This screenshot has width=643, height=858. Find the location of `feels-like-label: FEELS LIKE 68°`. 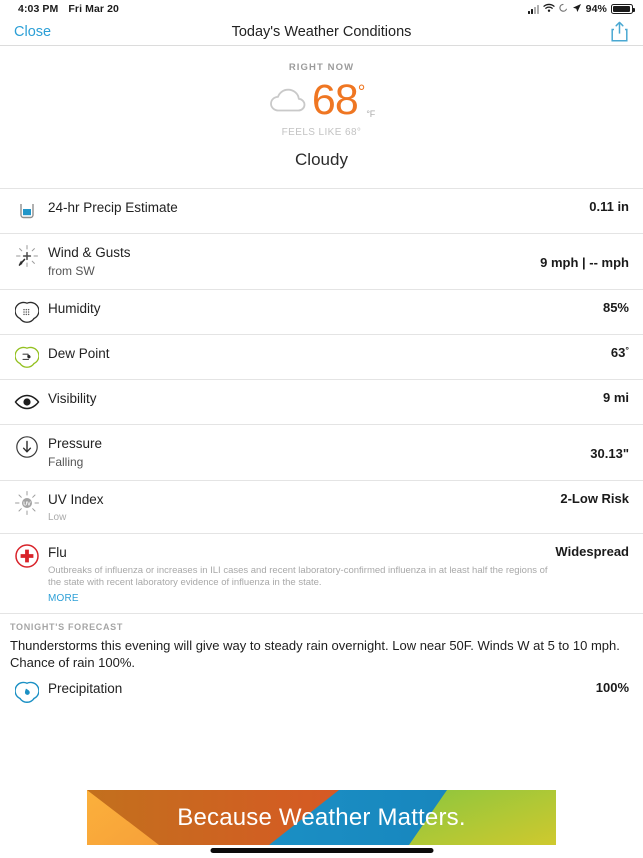

feels-like-label: FEELS LIKE 68° is located at coordinates (321, 132).